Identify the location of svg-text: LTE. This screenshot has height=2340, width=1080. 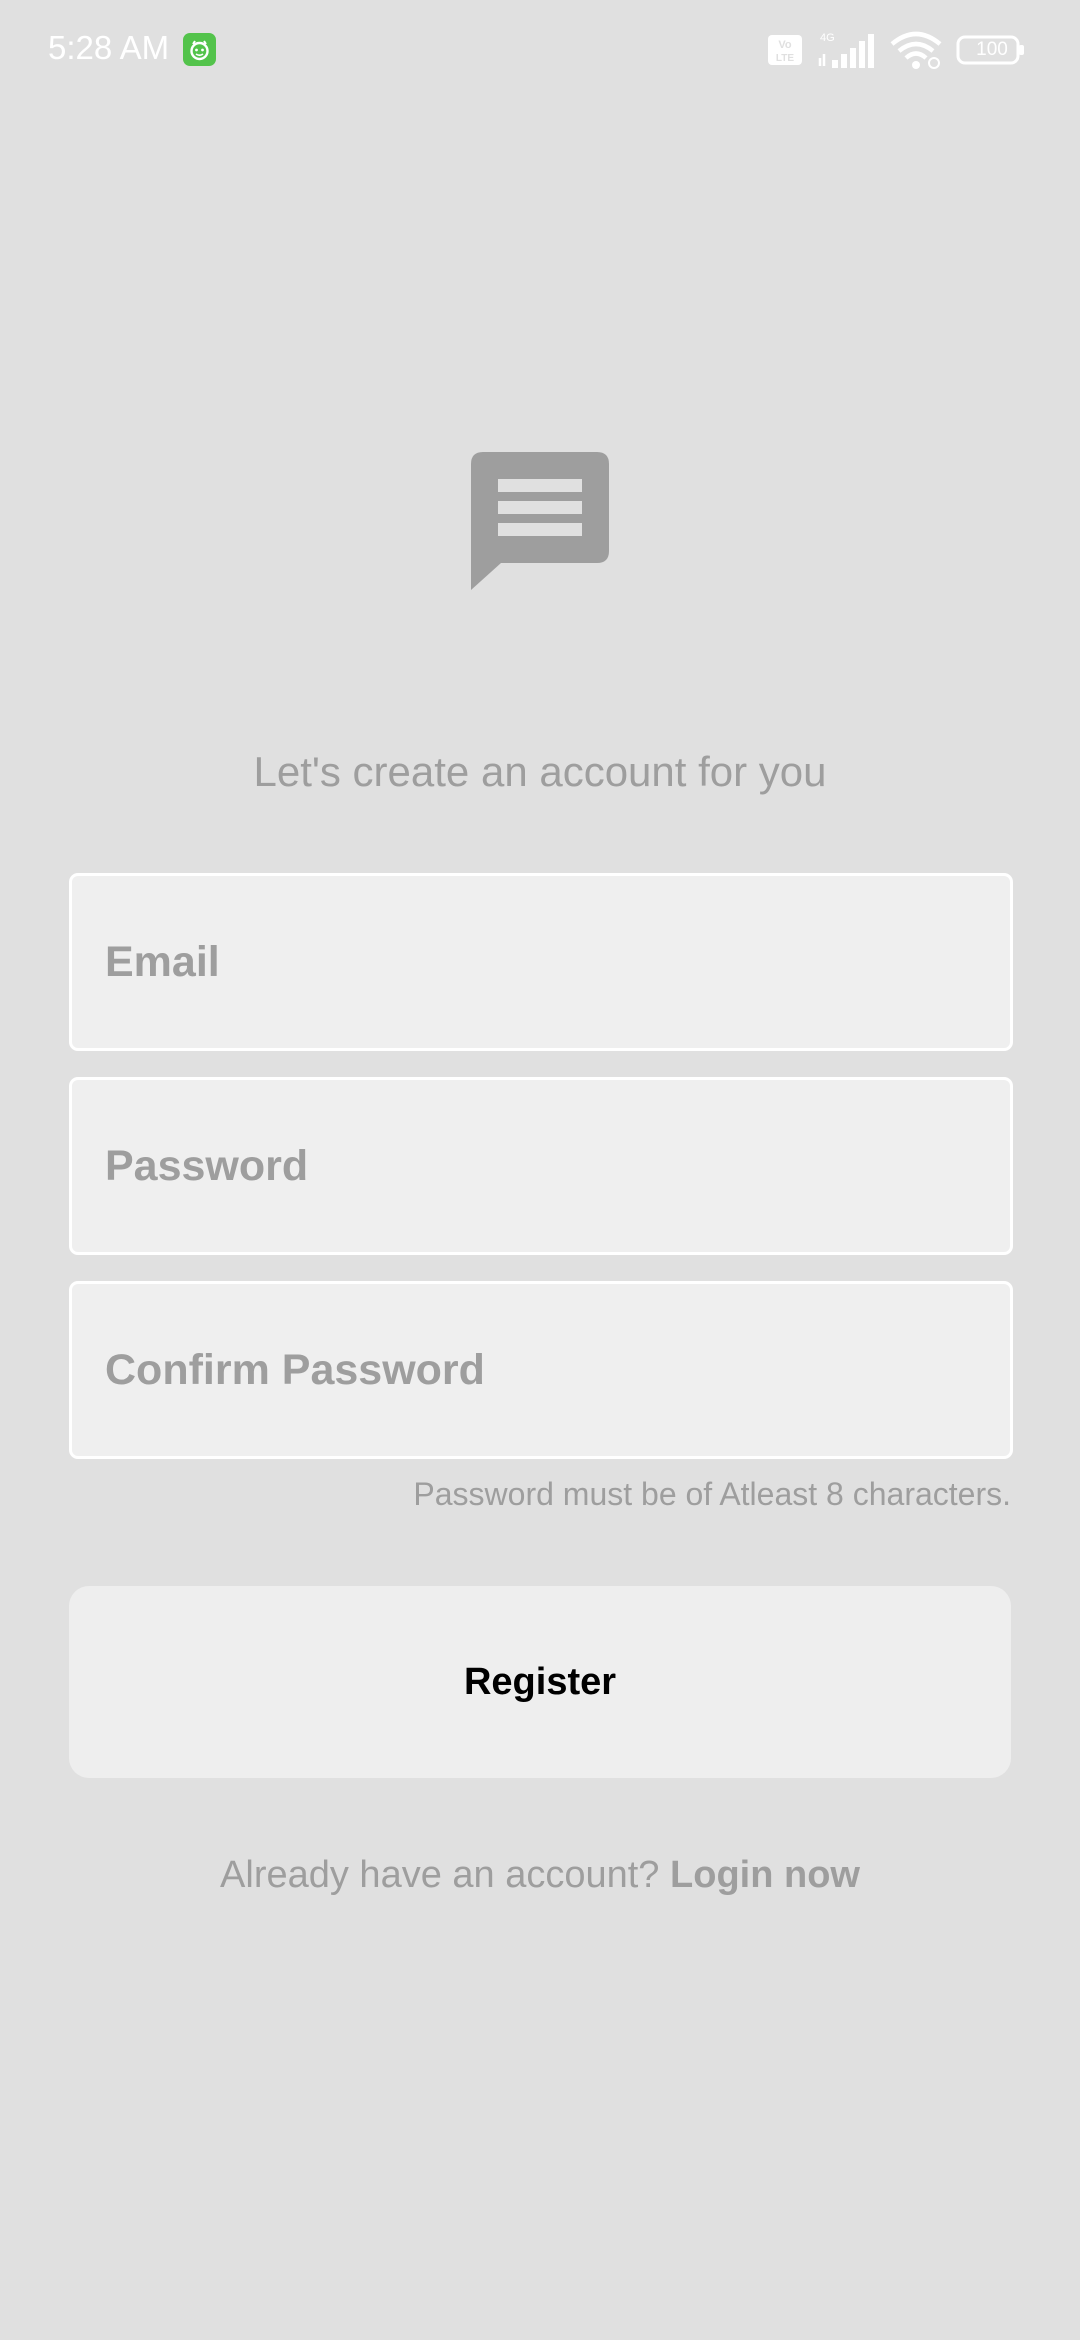
(785, 58).